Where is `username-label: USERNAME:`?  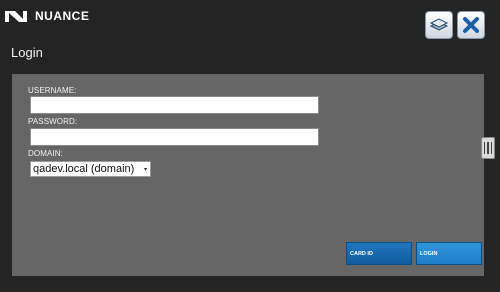 username-label: USERNAME: is located at coordinates (52, 90).